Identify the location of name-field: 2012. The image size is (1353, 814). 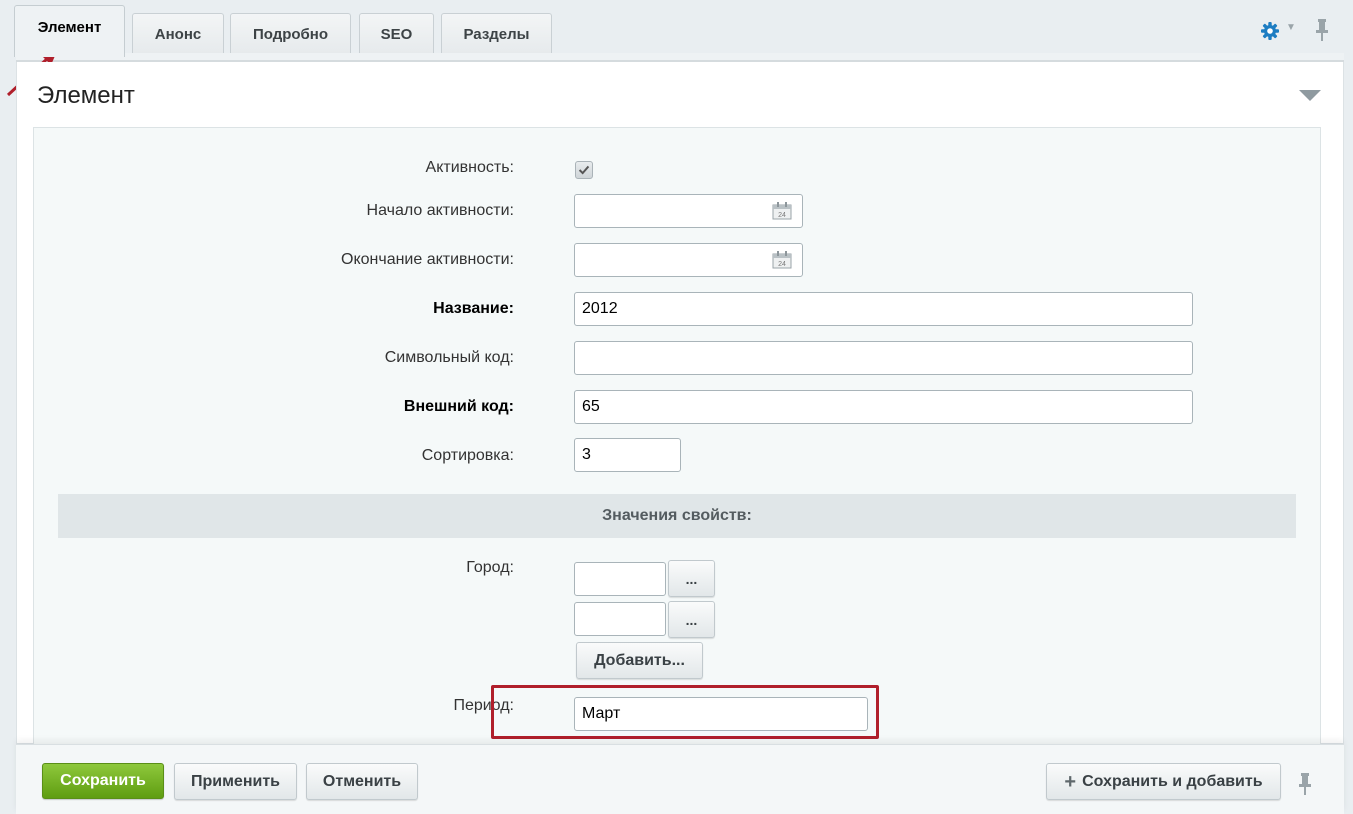
(883, 309).